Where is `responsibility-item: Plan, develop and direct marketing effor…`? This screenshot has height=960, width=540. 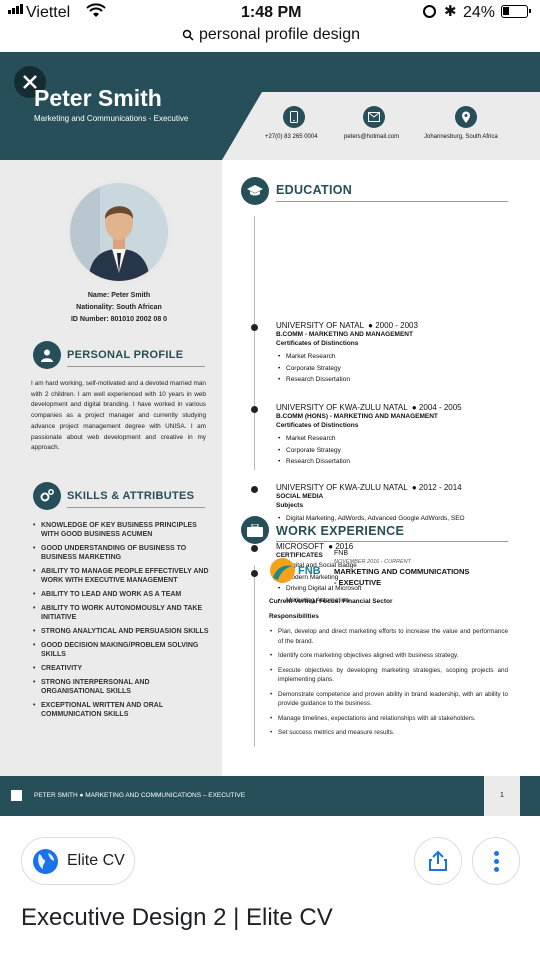
responsibility-item: Plan, develop and direct marketing effor… is located at coordinates (389, 636).